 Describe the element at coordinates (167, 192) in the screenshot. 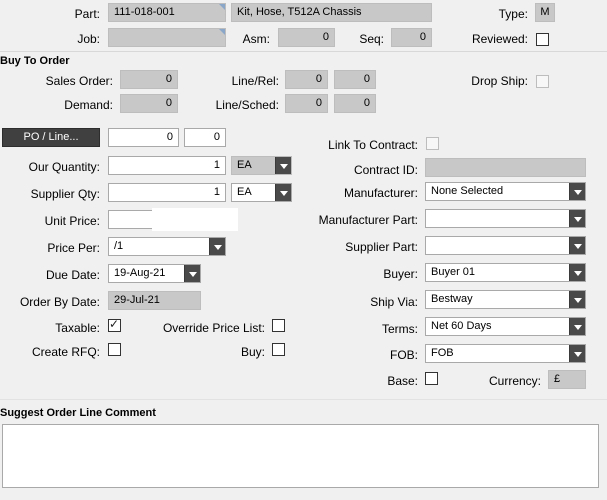

I see `supplier-qty-field: 1` at that location.